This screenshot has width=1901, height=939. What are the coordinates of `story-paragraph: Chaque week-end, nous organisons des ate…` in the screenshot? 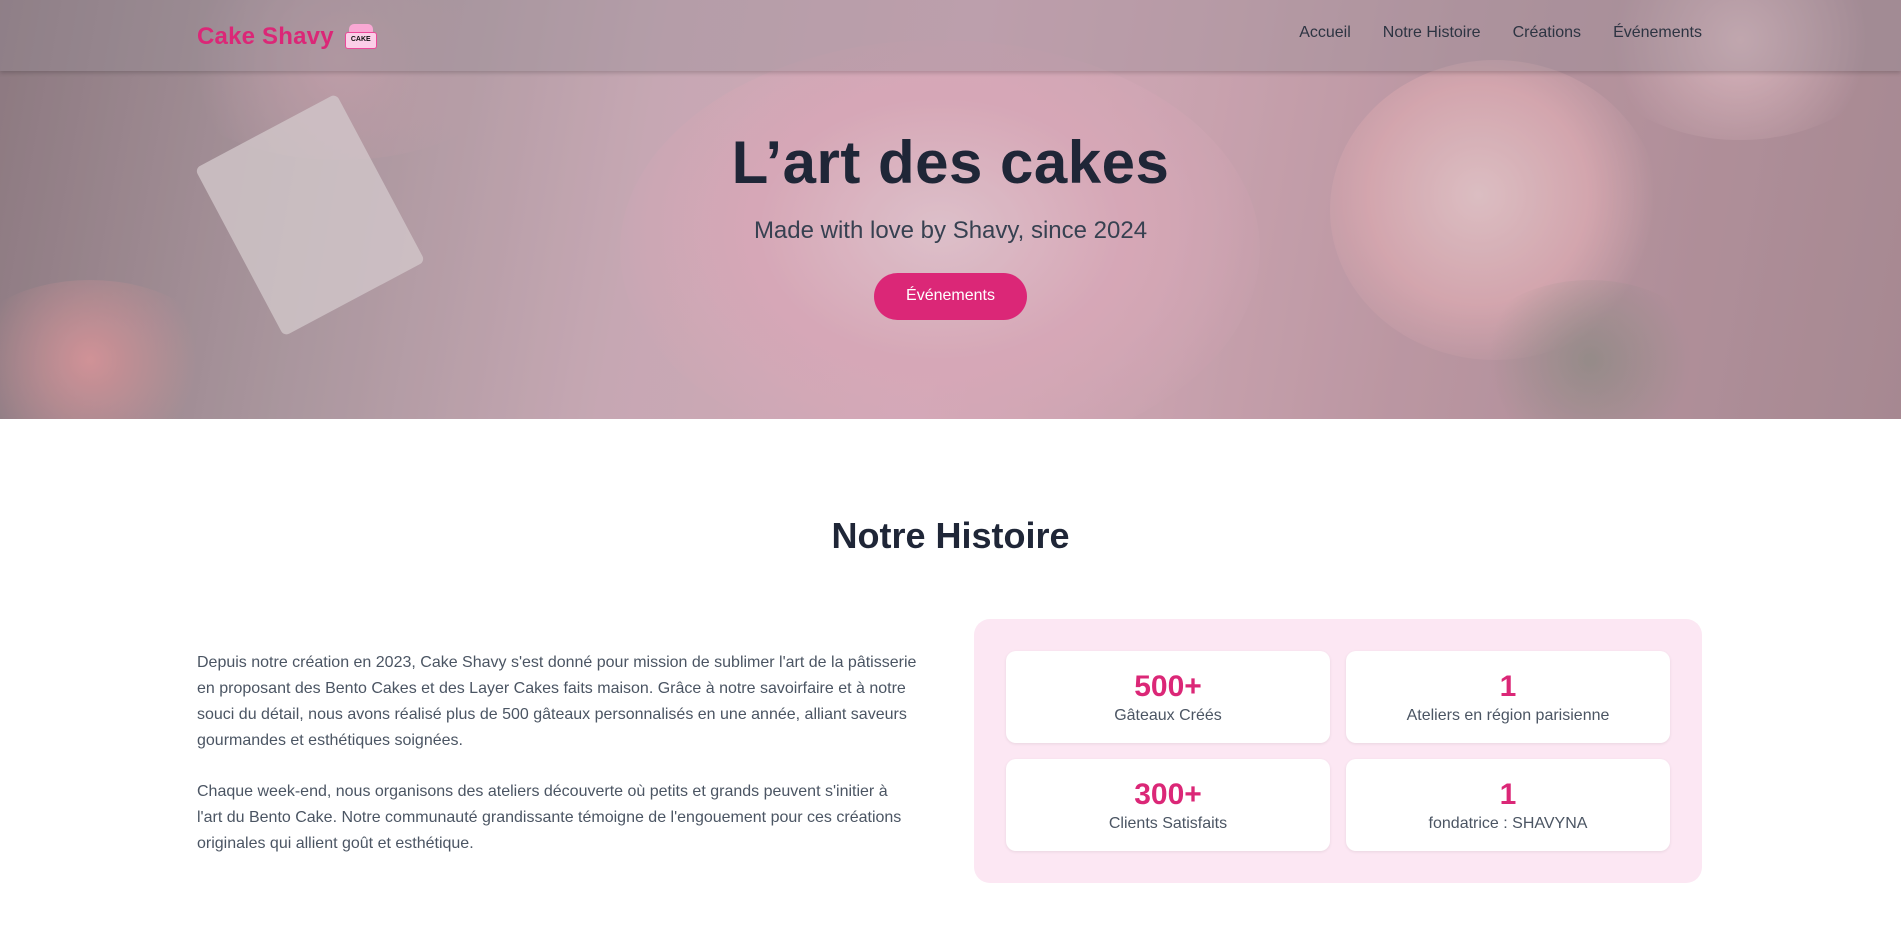 It's located at (549, 817).